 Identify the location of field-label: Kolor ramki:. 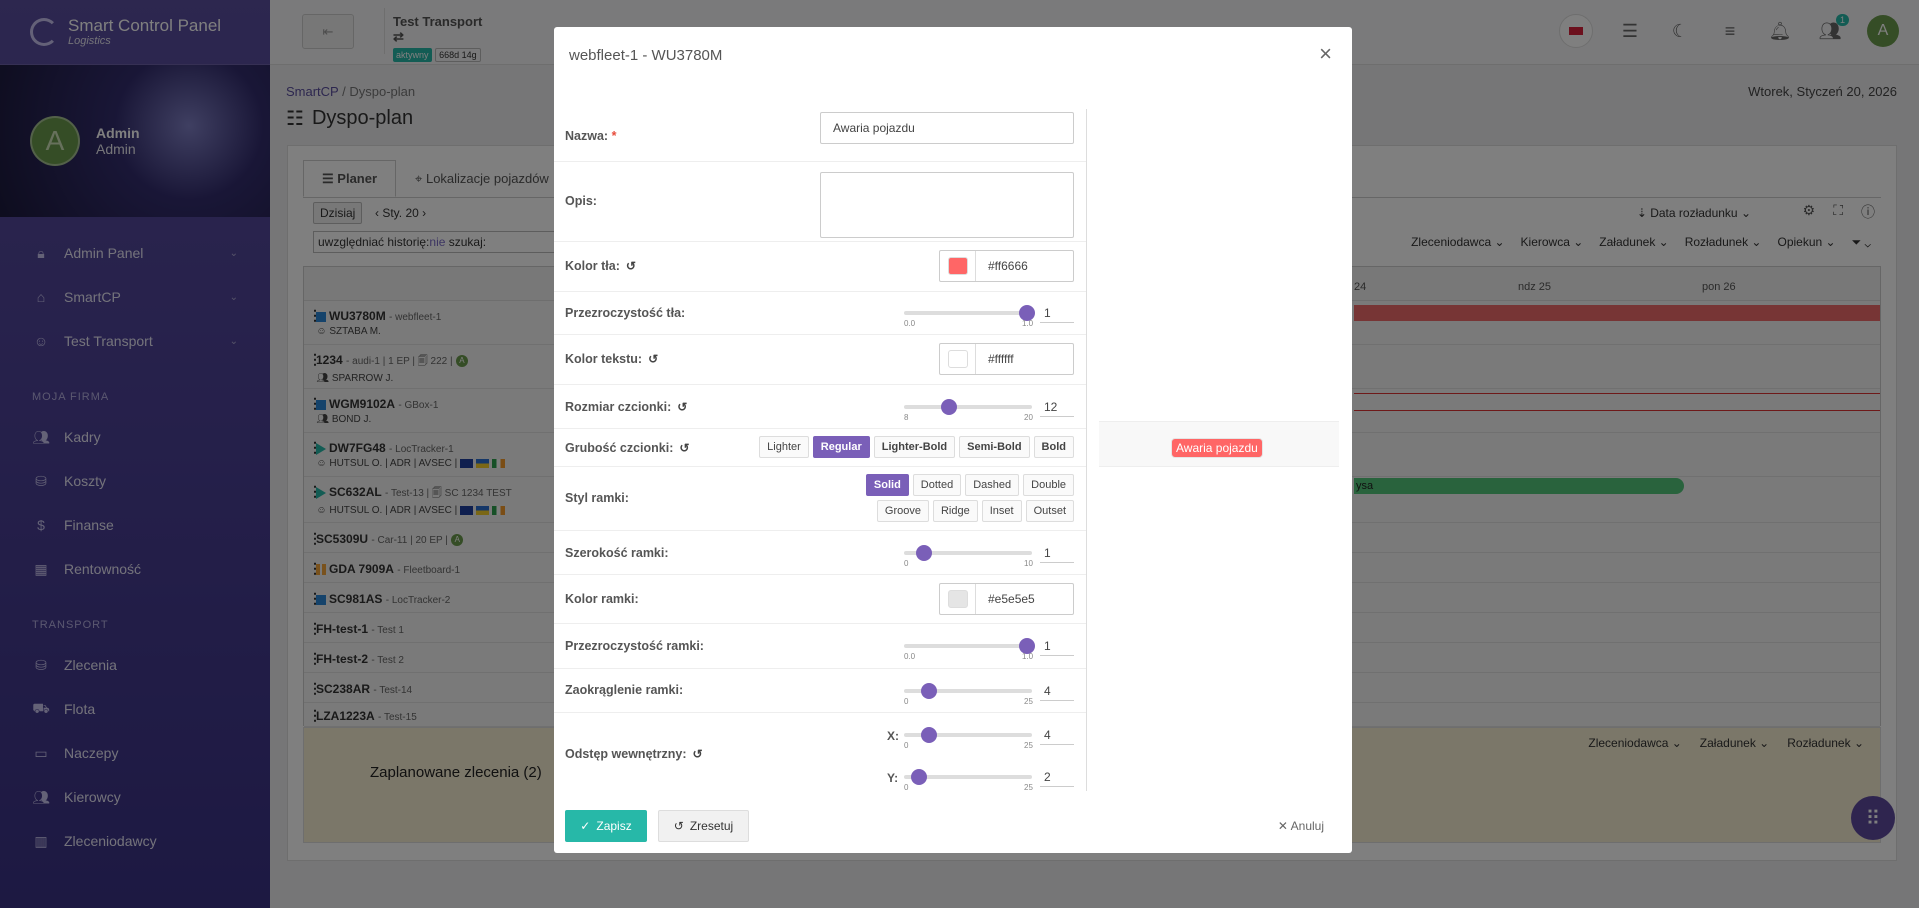
(602, 599).